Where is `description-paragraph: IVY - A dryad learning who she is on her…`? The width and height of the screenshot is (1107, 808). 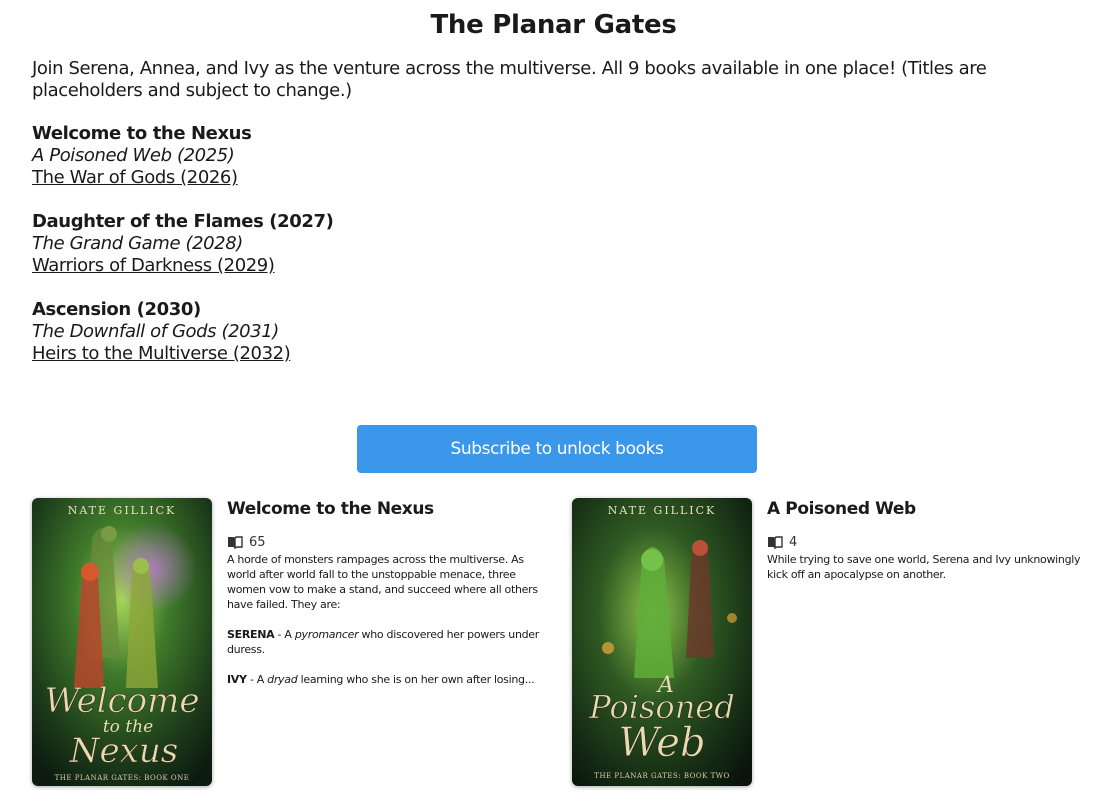
description-paragraph: IVY - A dryad learning who she is on her… is located at coordinates (389, 679).